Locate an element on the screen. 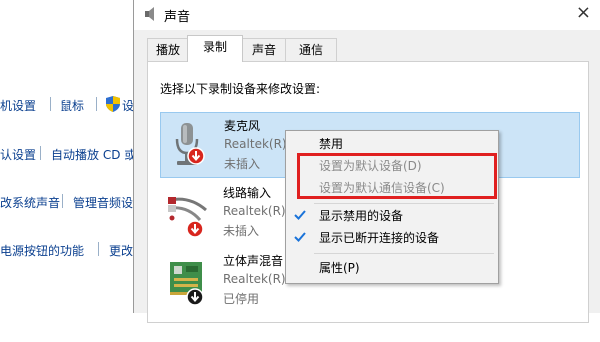 The image size is (600, 342). disabled-status-icon is located at coordinates (195, 297).